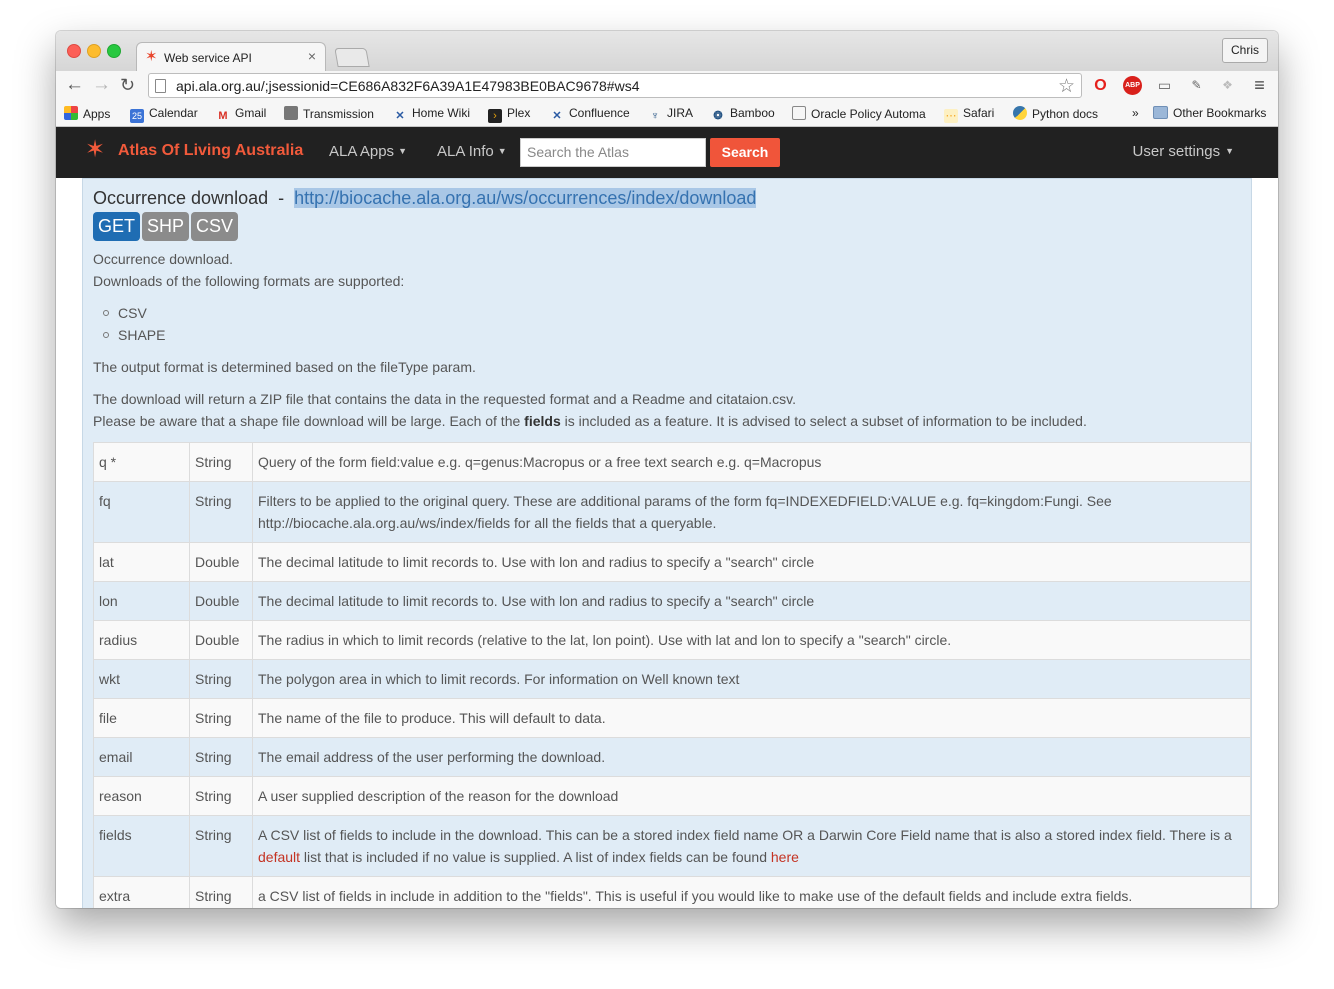 This screenshot has width=1334, height=989. Describe the element at coordinates (71, 113) in the screenshot. I see `apps-grid-icon` at that location.